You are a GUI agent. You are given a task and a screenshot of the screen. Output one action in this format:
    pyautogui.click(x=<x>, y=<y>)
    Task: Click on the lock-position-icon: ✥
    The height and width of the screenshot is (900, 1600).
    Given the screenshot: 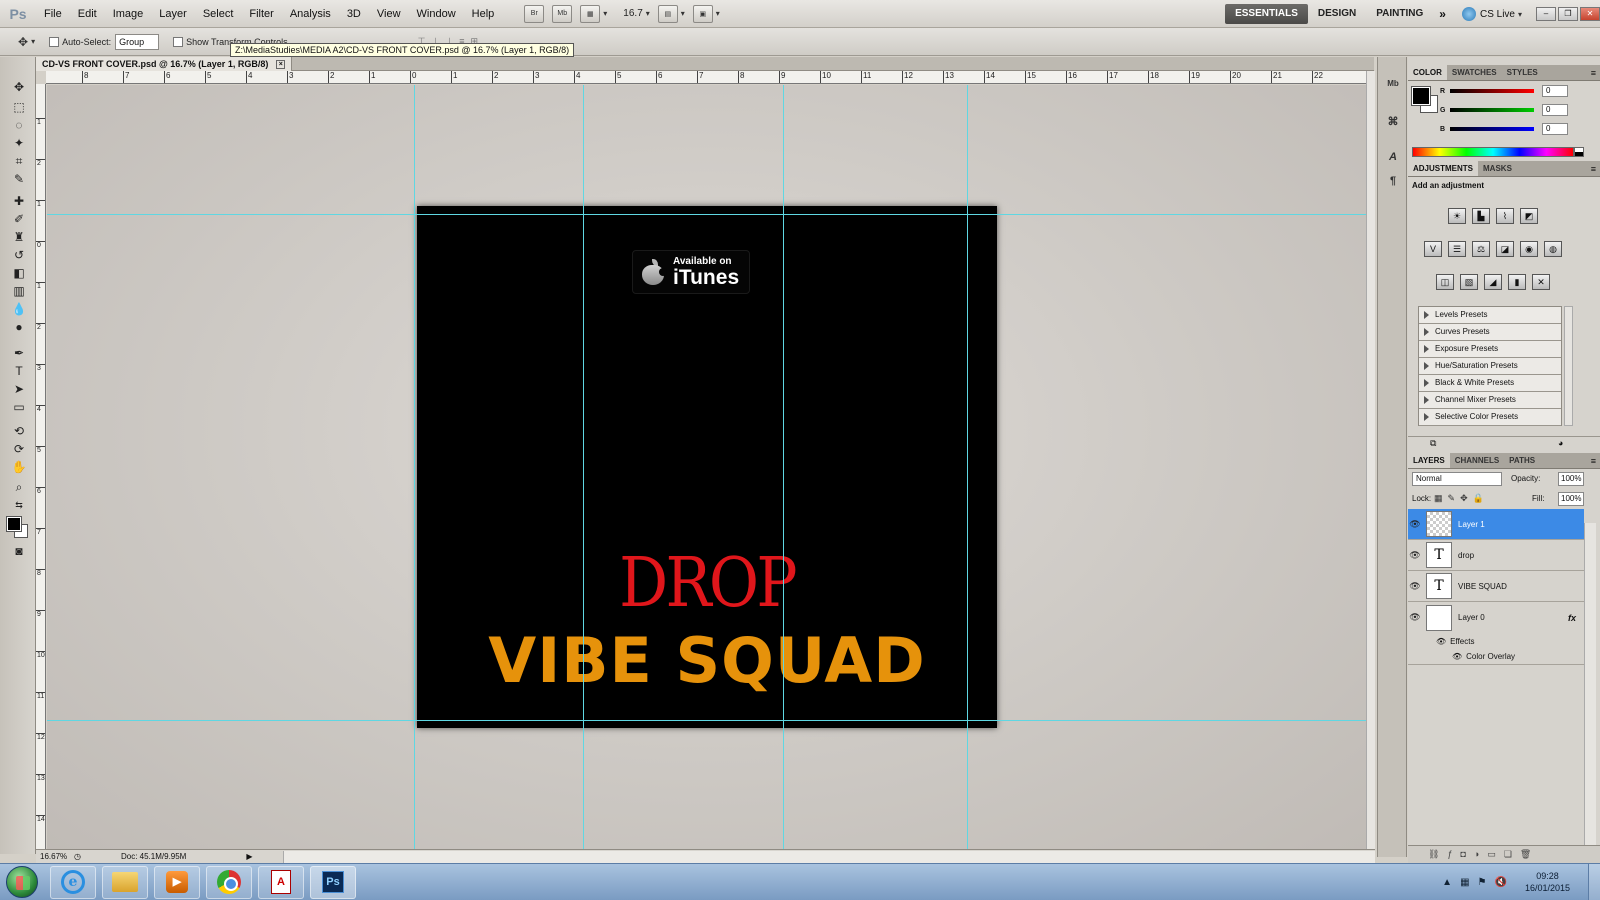 What is the action you would take?
    pyautogui.click(x=1466, y=498)
    